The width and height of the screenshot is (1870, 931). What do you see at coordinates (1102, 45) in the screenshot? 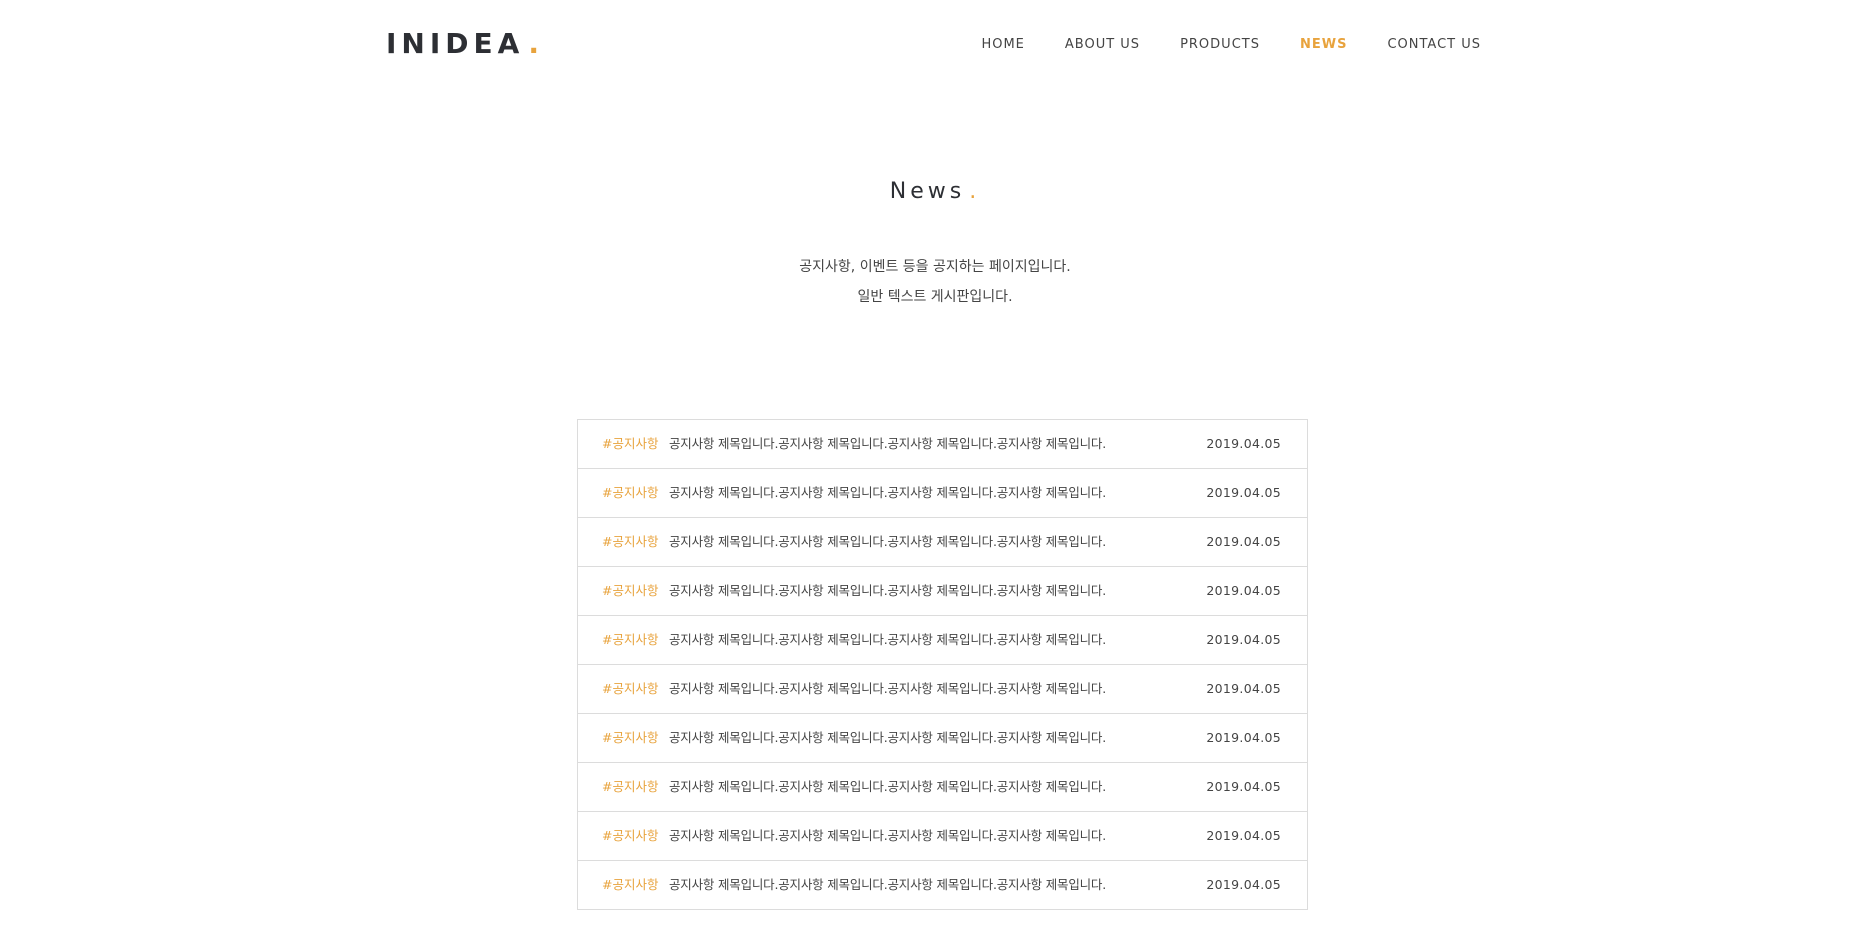
I see `nav-item-about-us: ABOUT US` at bounding box center [1102, 45].